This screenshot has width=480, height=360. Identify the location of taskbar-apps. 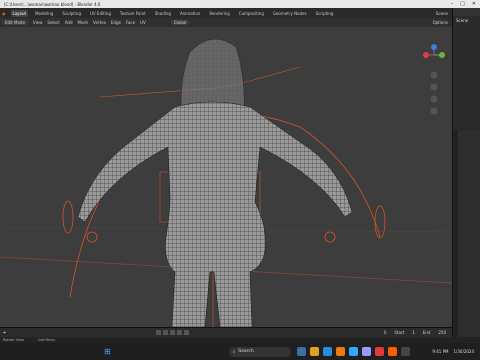
(353, 351).